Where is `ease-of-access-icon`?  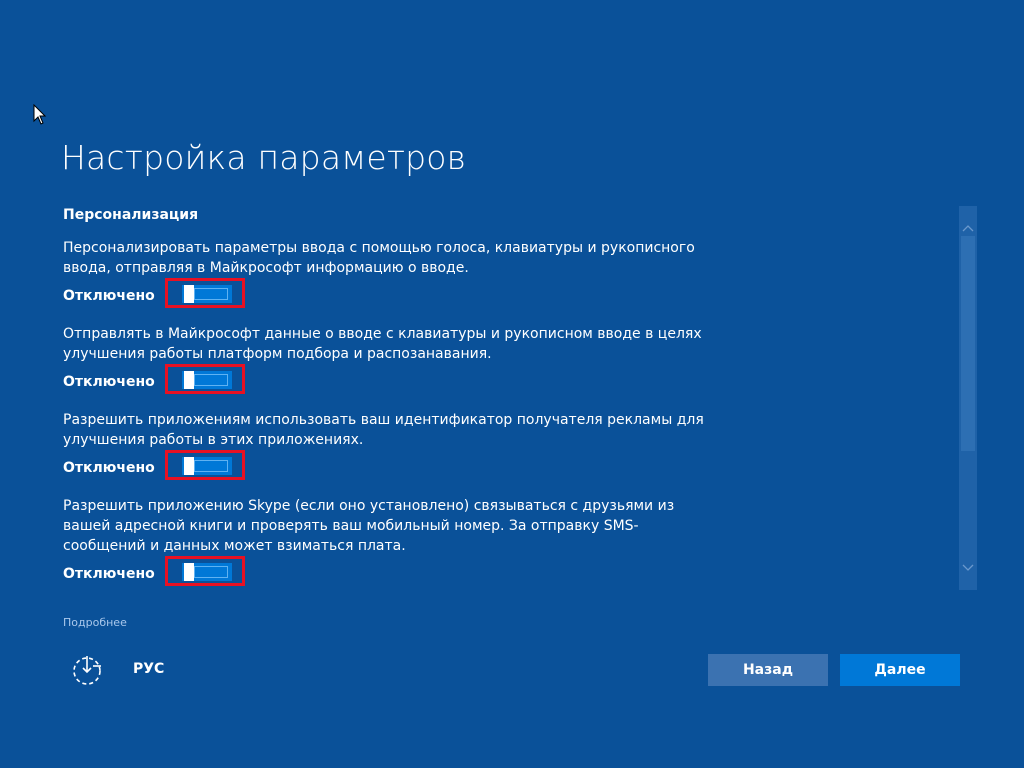 ease-of-access-icon is located at coordinates (87, 670).